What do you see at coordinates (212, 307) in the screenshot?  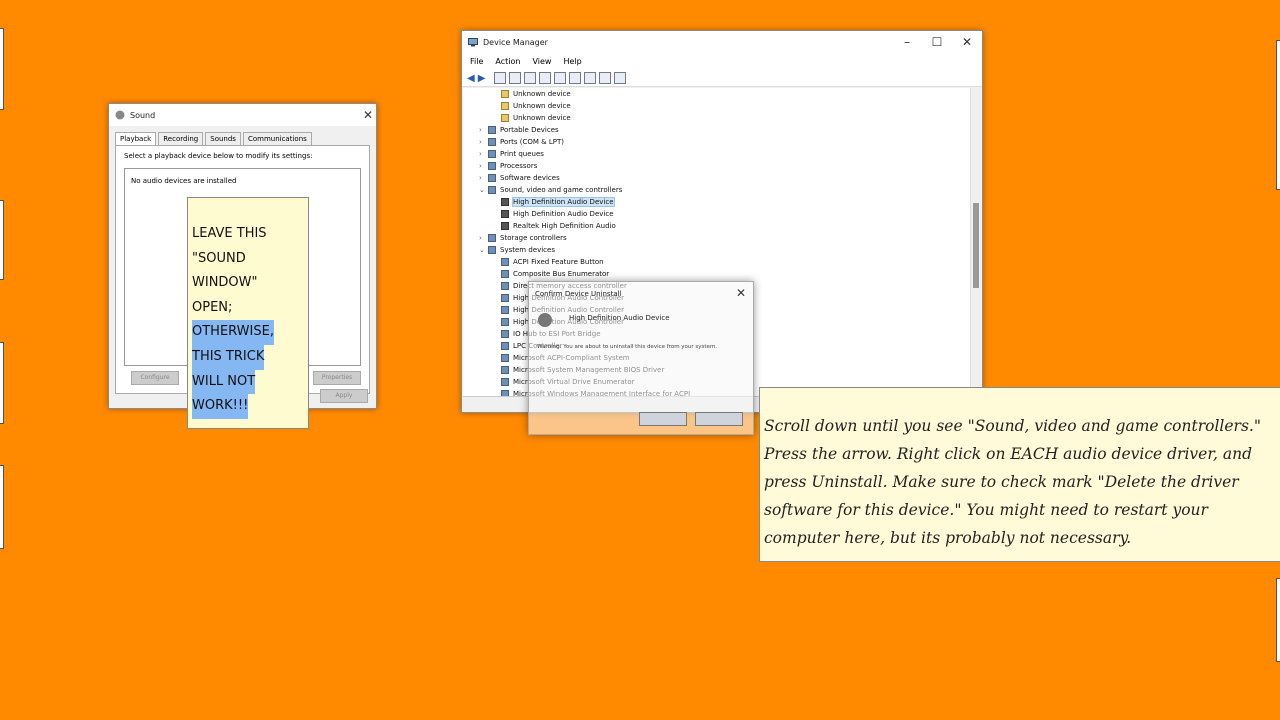 I see `note-line: OPEN;` at bounding box center [212, 307].